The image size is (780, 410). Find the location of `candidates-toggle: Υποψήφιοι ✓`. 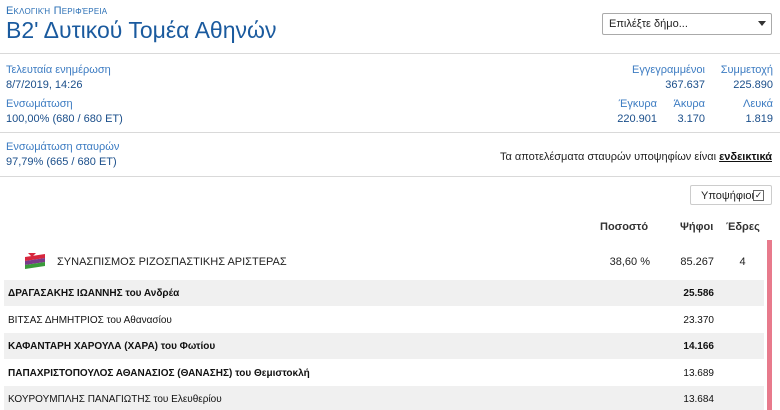

candidates-toggle: Υποψήφιοι ✓ is located at coordinates (731, 195).